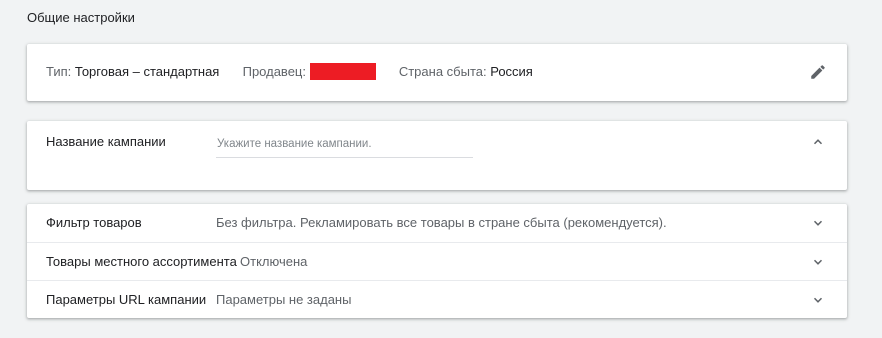 This screenshot has height=338, width=882. Describe the element at coordinates (342, 71) in the screenshot. I see `seller-redaction` at that location.